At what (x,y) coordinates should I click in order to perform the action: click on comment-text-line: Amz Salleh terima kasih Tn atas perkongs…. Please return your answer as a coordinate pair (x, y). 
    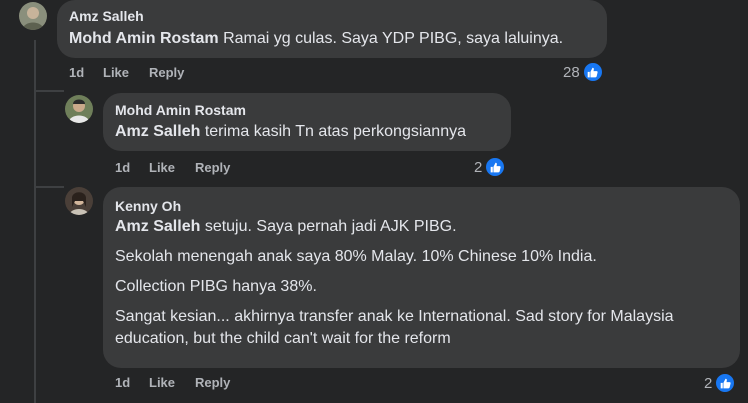
    Looking at the image, I should click on (307, 132).